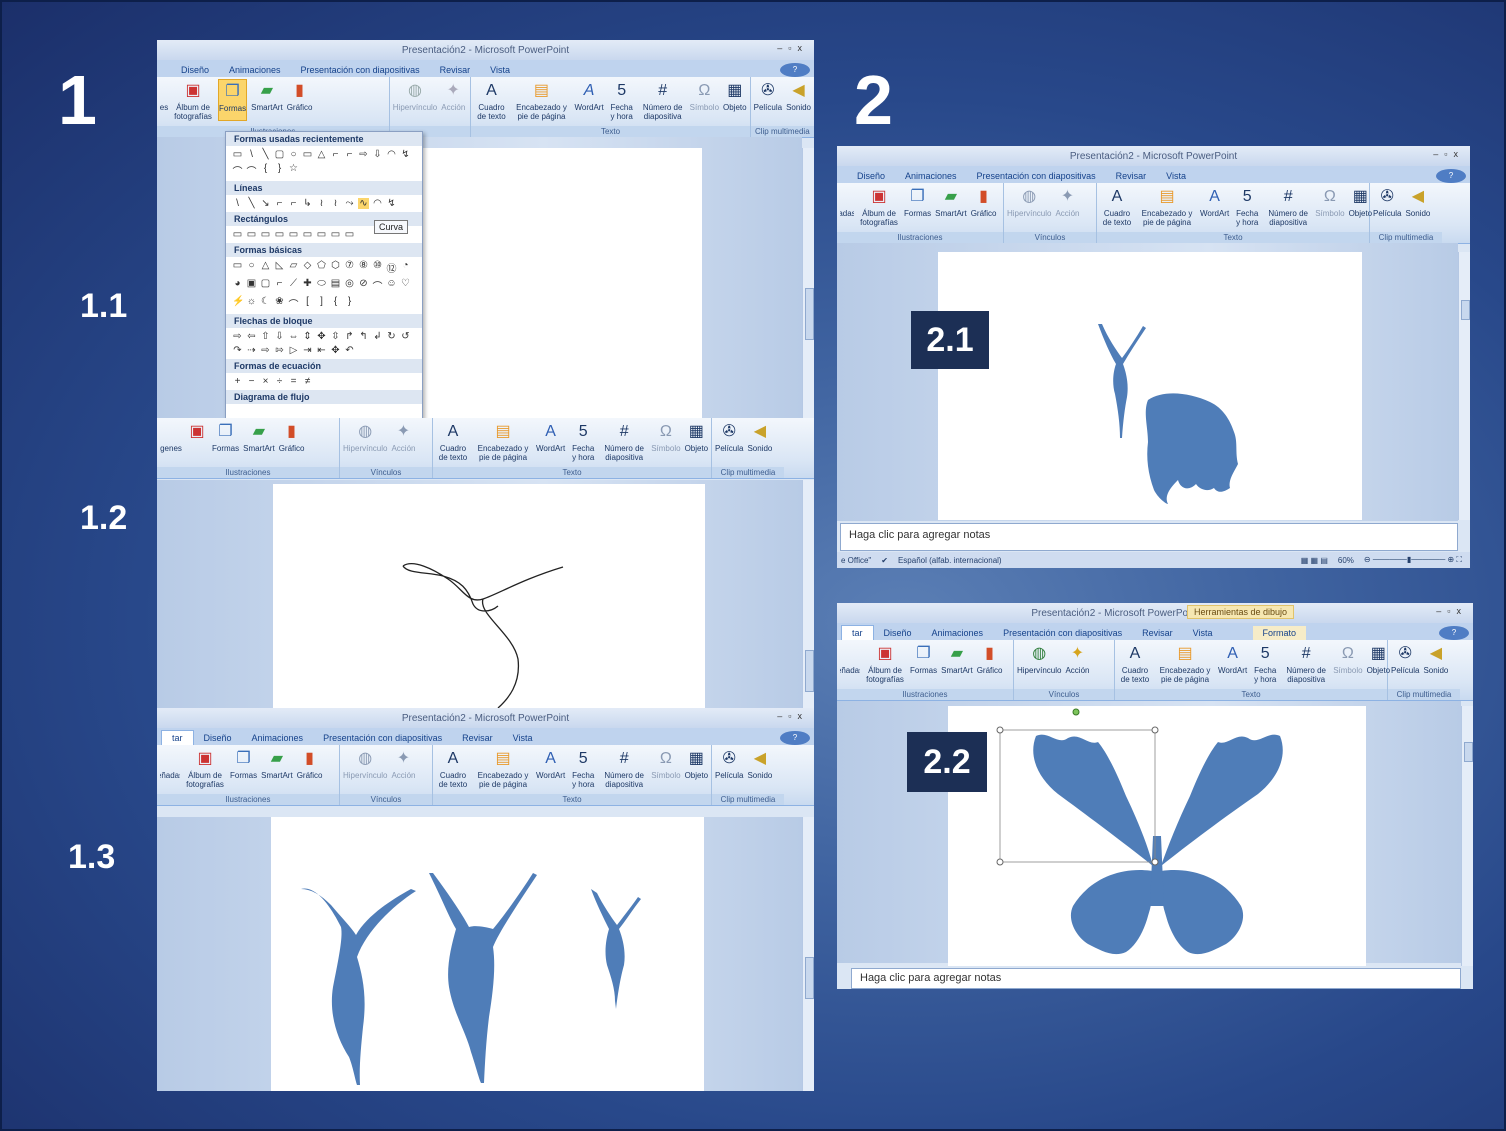 This screenshot has width=1506, height=1131. I want to click on tab-formato: Formato, so click(1279, 633).